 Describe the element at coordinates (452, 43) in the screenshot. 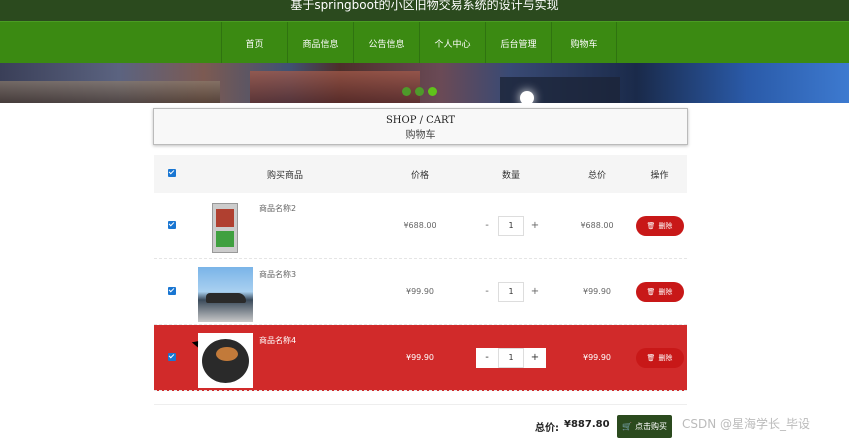

I see `nav-item-profile: 个人中心` at that location.